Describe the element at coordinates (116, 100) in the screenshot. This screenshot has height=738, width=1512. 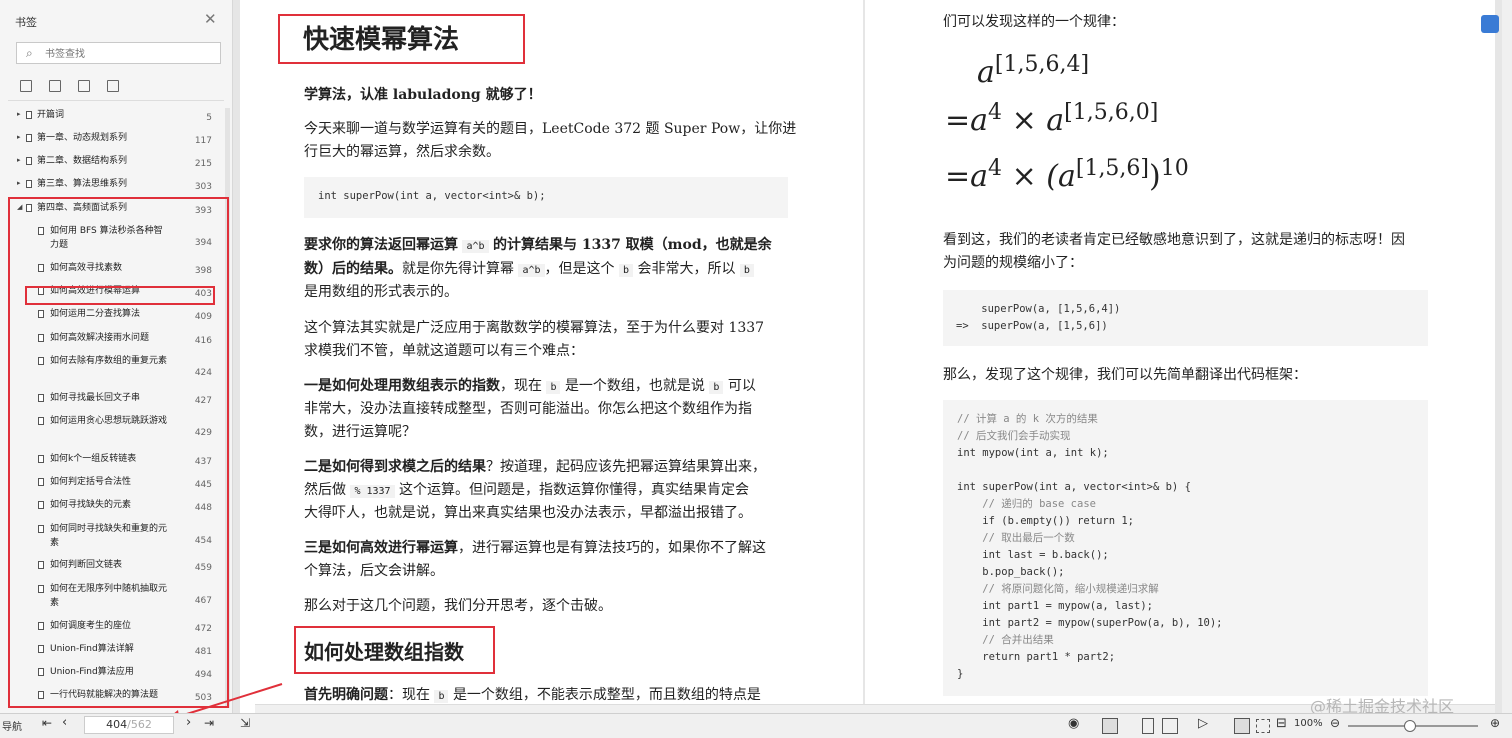
I see `divider` at that location.